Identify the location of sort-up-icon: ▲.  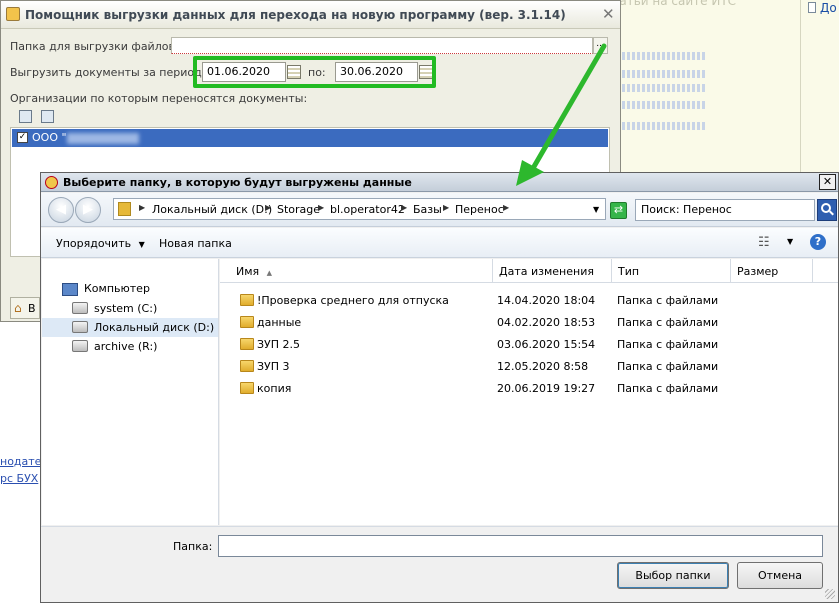
(269, 273).